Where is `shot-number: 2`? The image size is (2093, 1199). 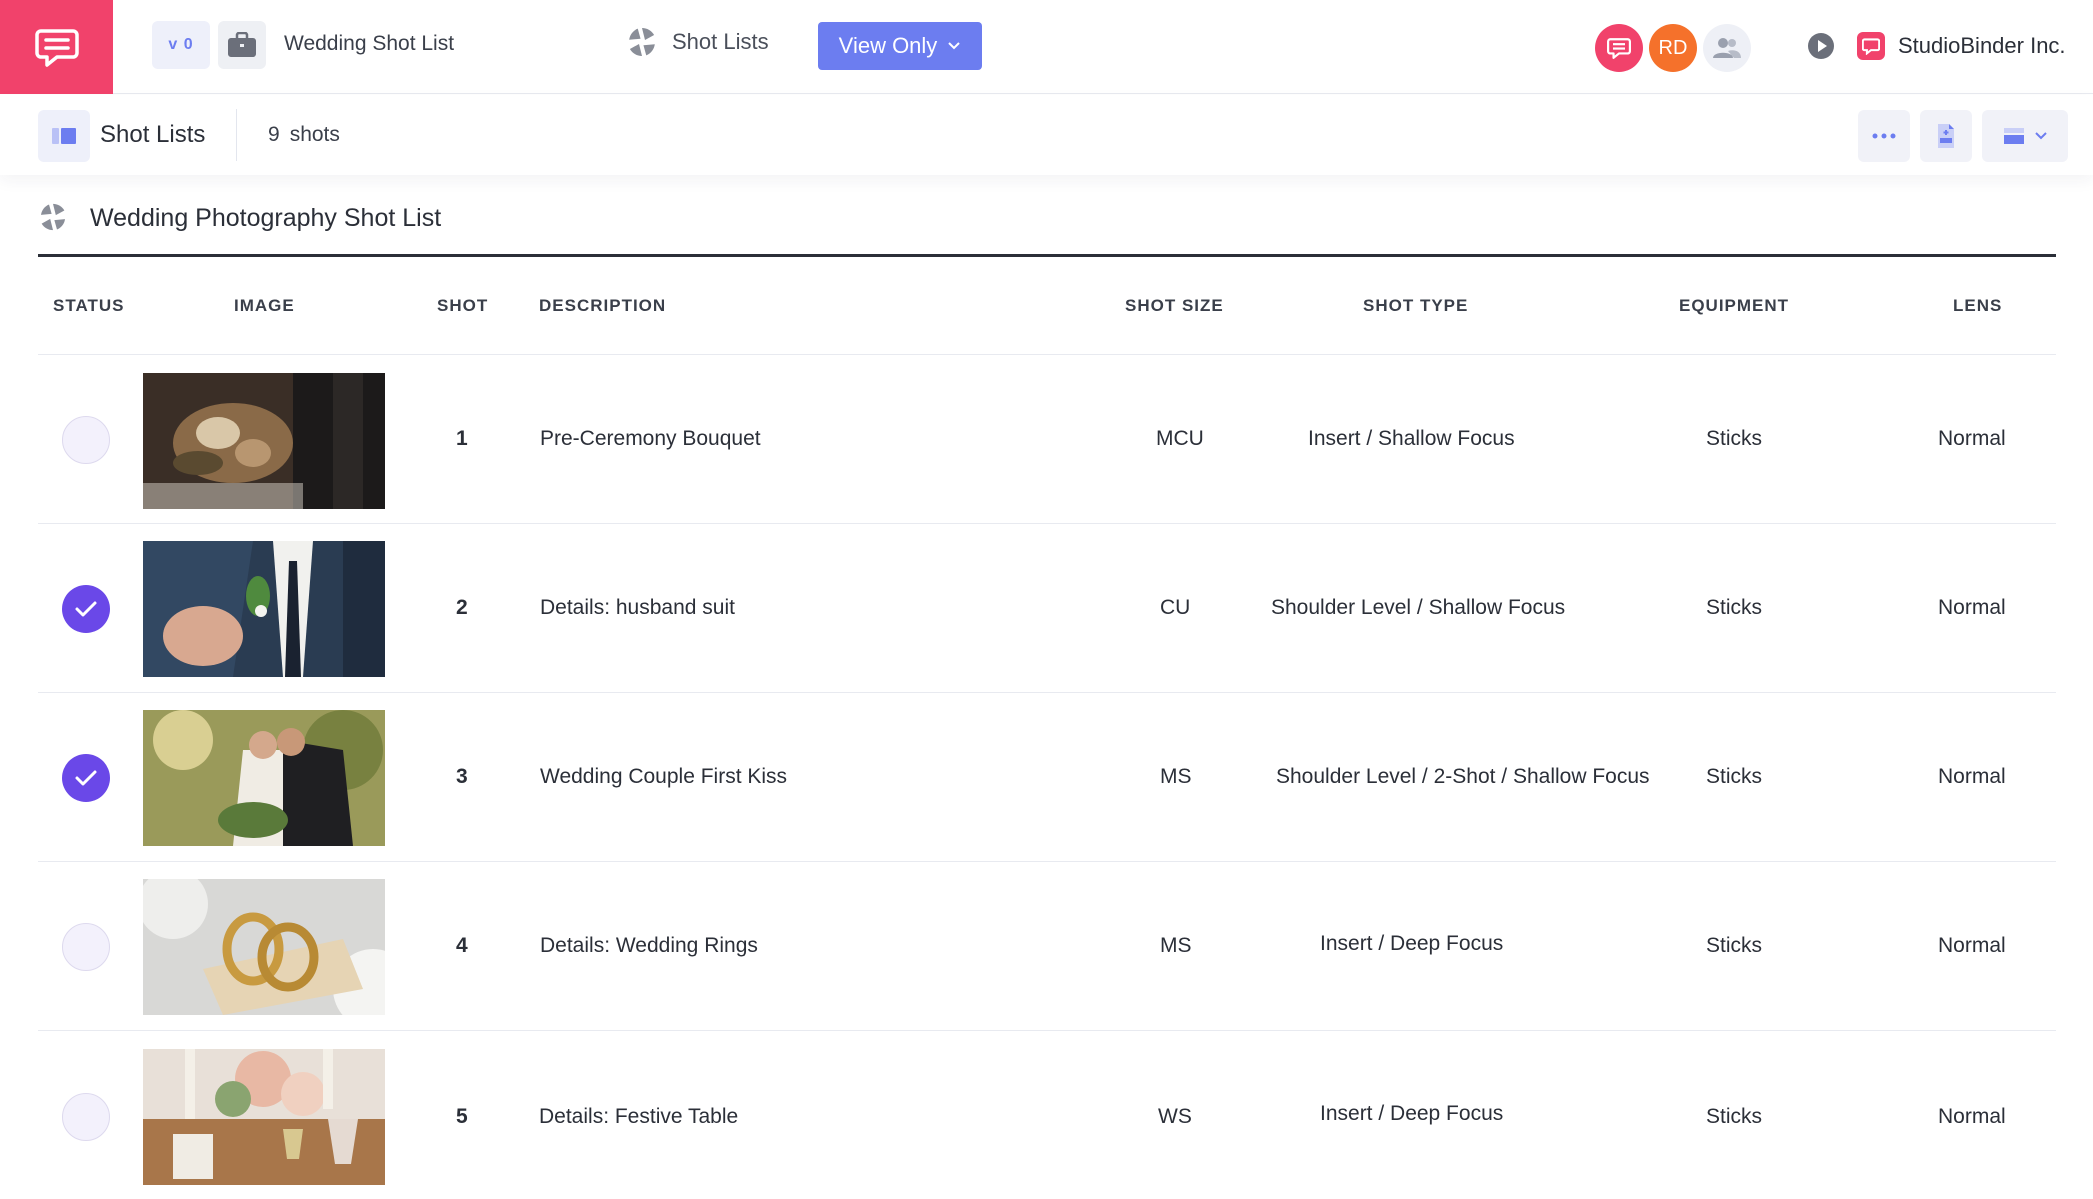 shot-number: 2 is located at coordinates (462, 607).